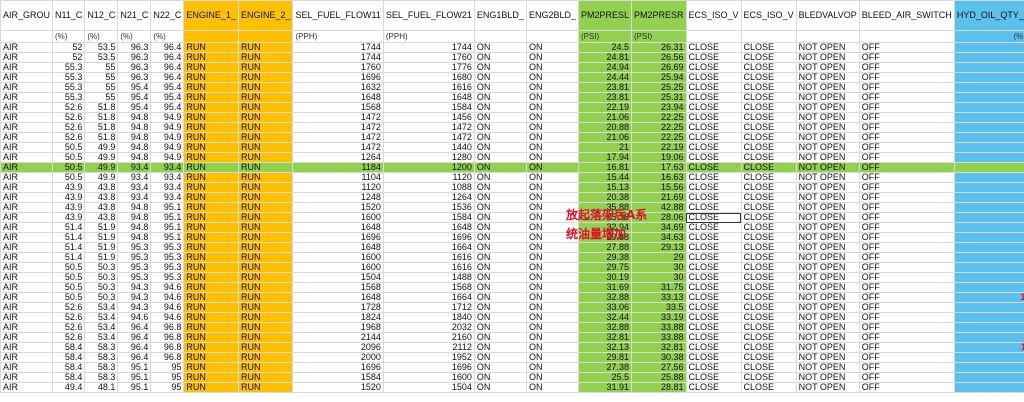 Image resolution: width=1024 pixels, height=402 pixels. Describe the element at coordinates (428, 237) in the screenshot. I see `table-cell: 1696` at that location.